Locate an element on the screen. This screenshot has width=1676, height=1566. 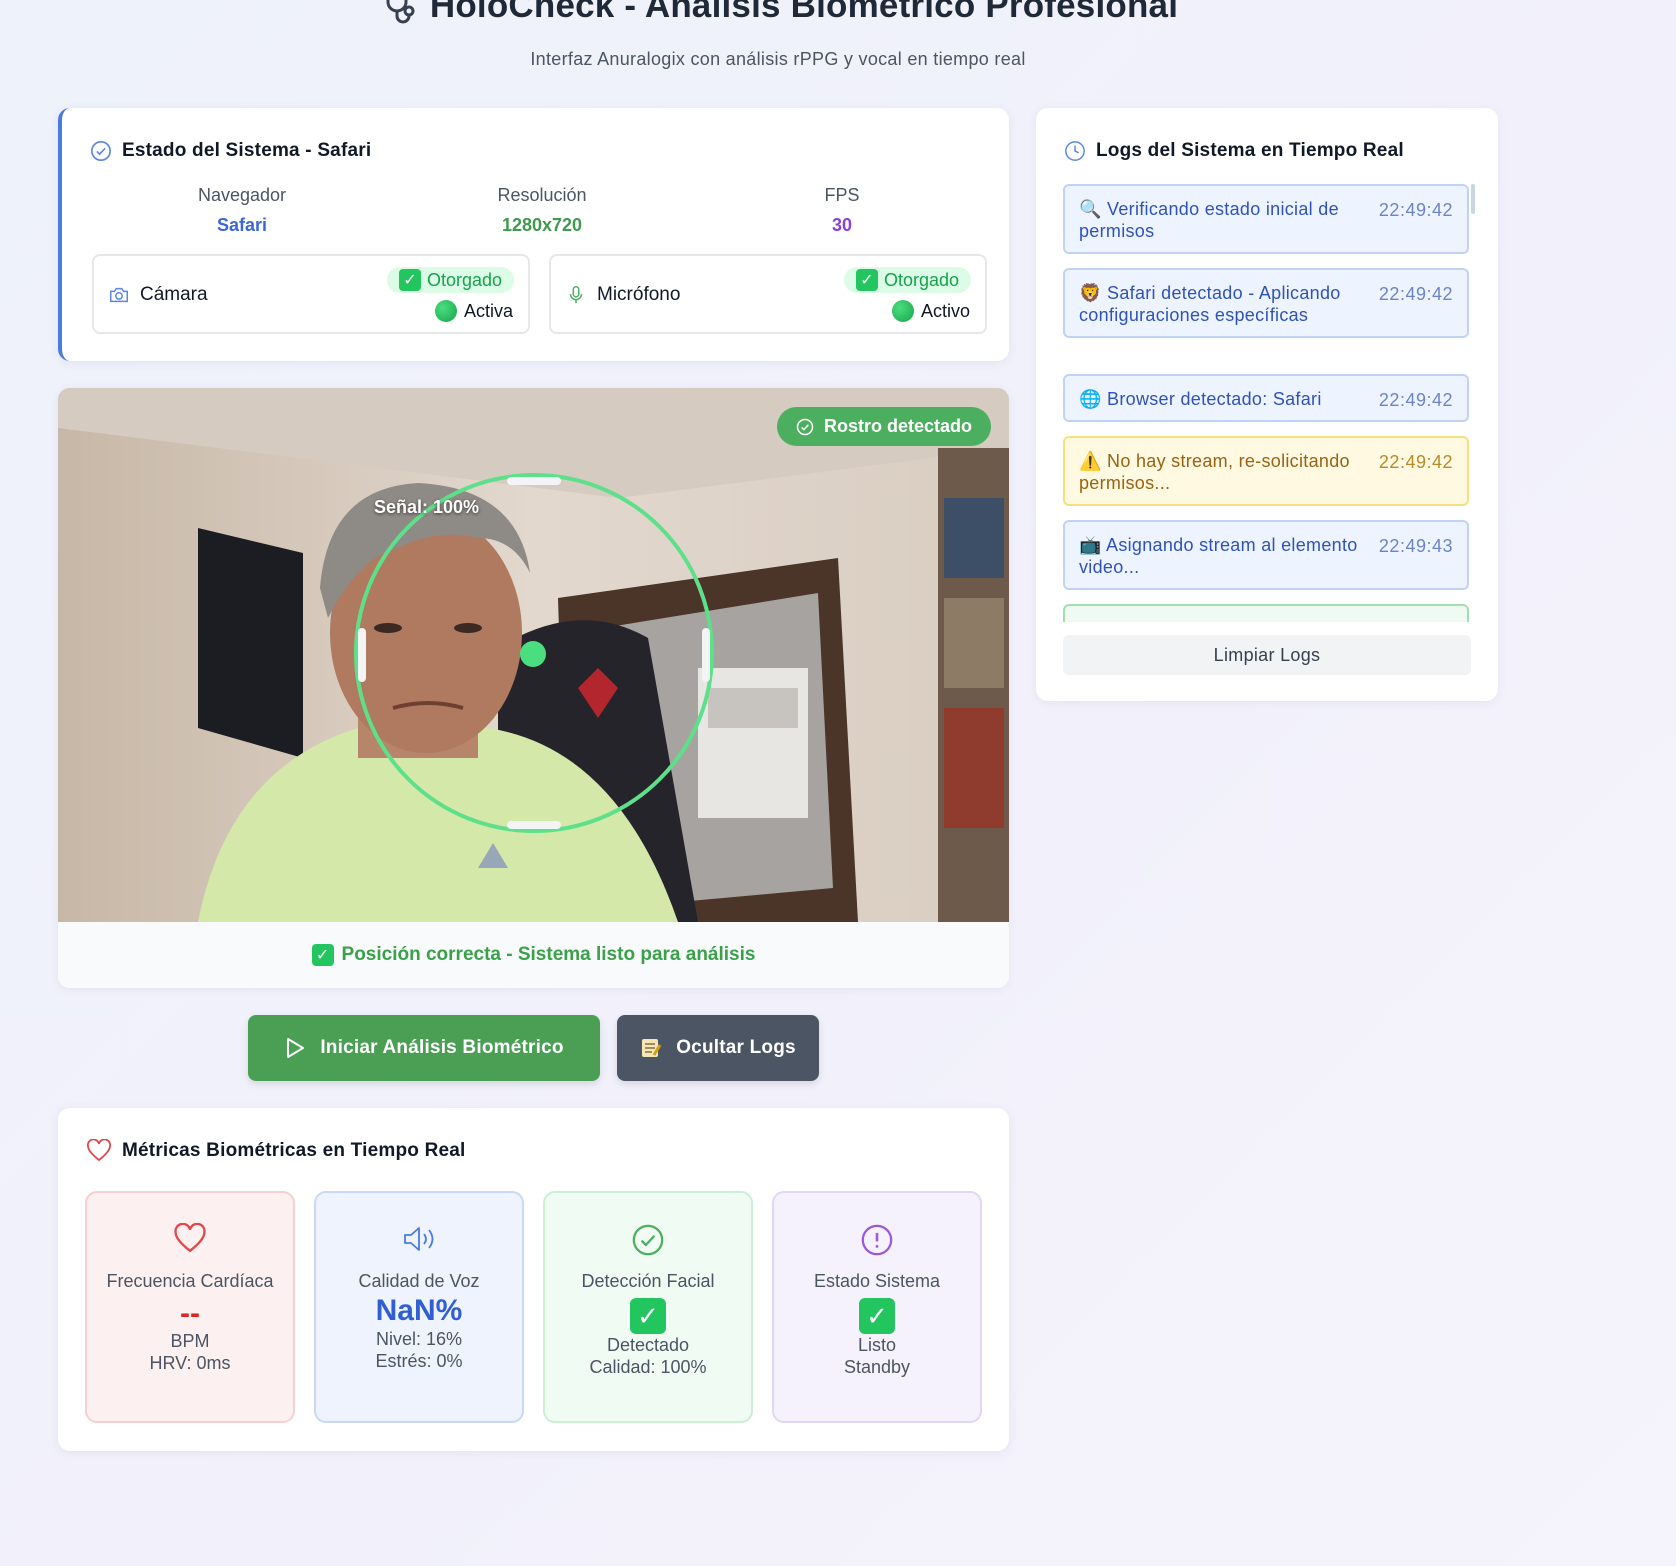
microphone-permission: Micrófono ✓ Otorgado Activo is located at coordinates (768, 294).